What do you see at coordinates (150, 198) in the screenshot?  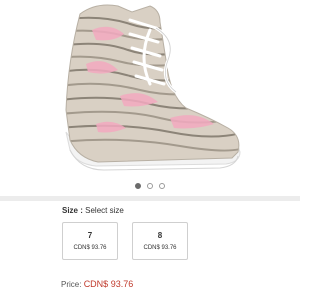 I see `section-divider` at bounding box center [150, 198].